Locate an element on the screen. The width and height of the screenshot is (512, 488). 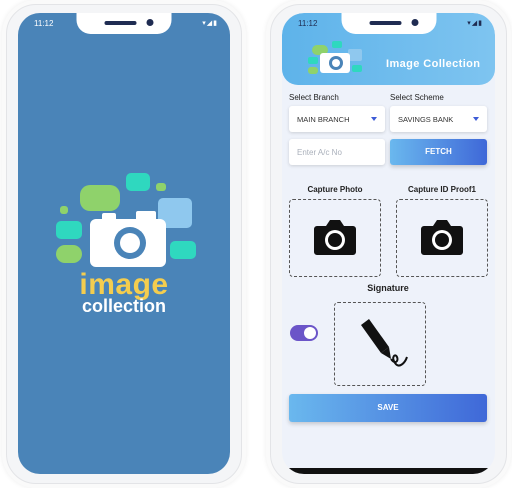
branch-select-value: MAIN BRANCH is located at coordinates (323, 119).